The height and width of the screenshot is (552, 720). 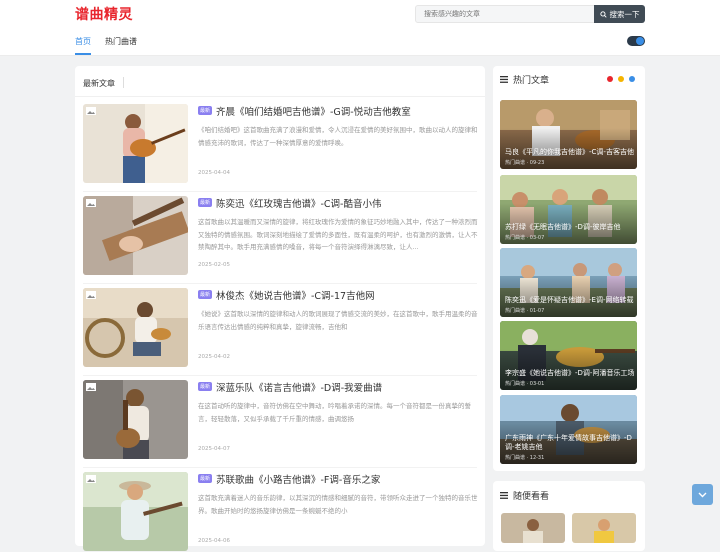 I want to click on hot-articles-heading: 热门文章, so click(x=524, y=79).